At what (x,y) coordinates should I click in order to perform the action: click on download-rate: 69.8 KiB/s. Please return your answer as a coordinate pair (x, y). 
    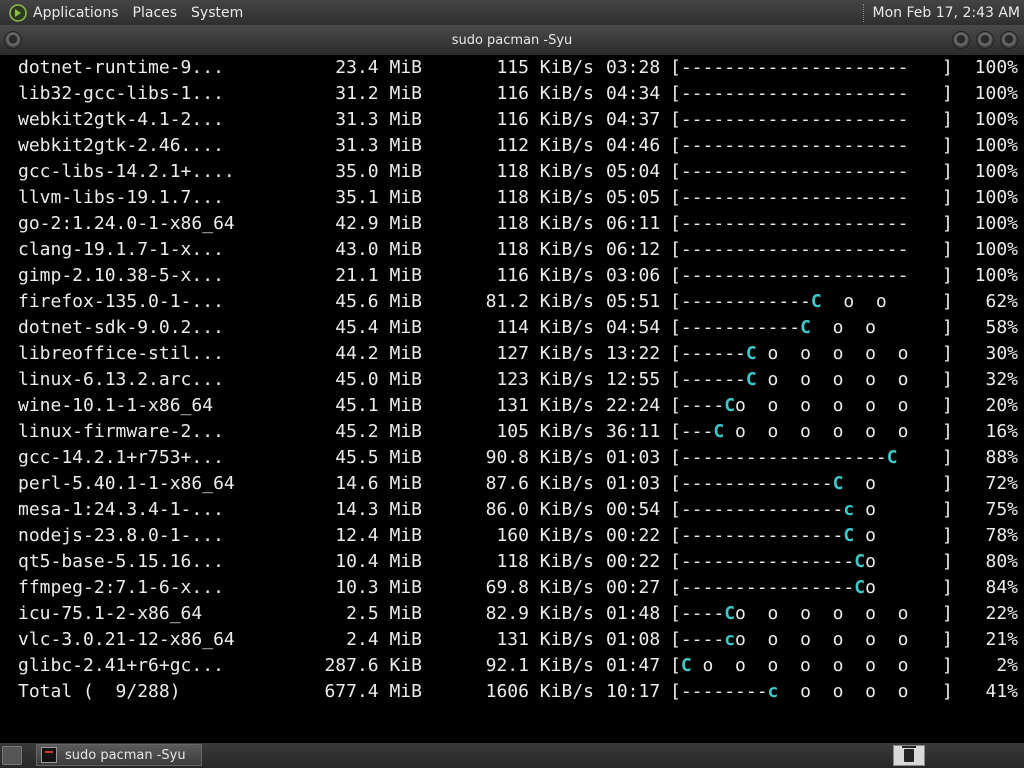
    Looking at the image, I should click on (539, 587).